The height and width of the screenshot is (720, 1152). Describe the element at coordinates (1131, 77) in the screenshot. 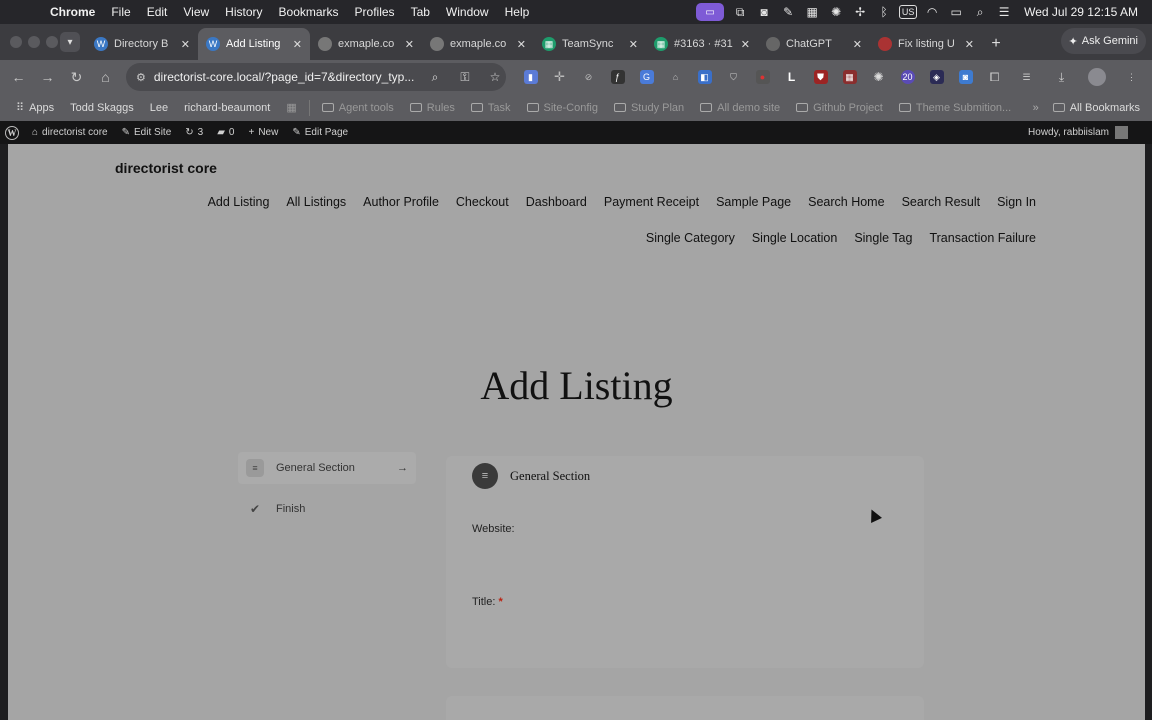

I see `chrome-menu-icon: ⋮` at that location.